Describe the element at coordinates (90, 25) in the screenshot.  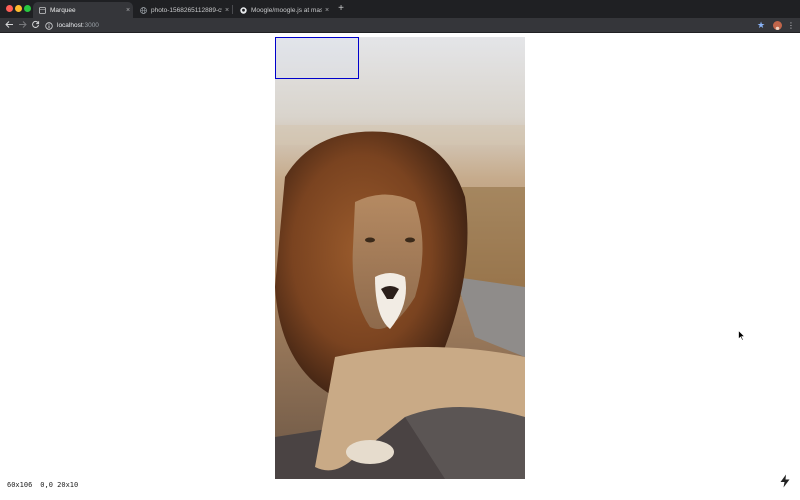
I see `url-port: :3000` at that location.